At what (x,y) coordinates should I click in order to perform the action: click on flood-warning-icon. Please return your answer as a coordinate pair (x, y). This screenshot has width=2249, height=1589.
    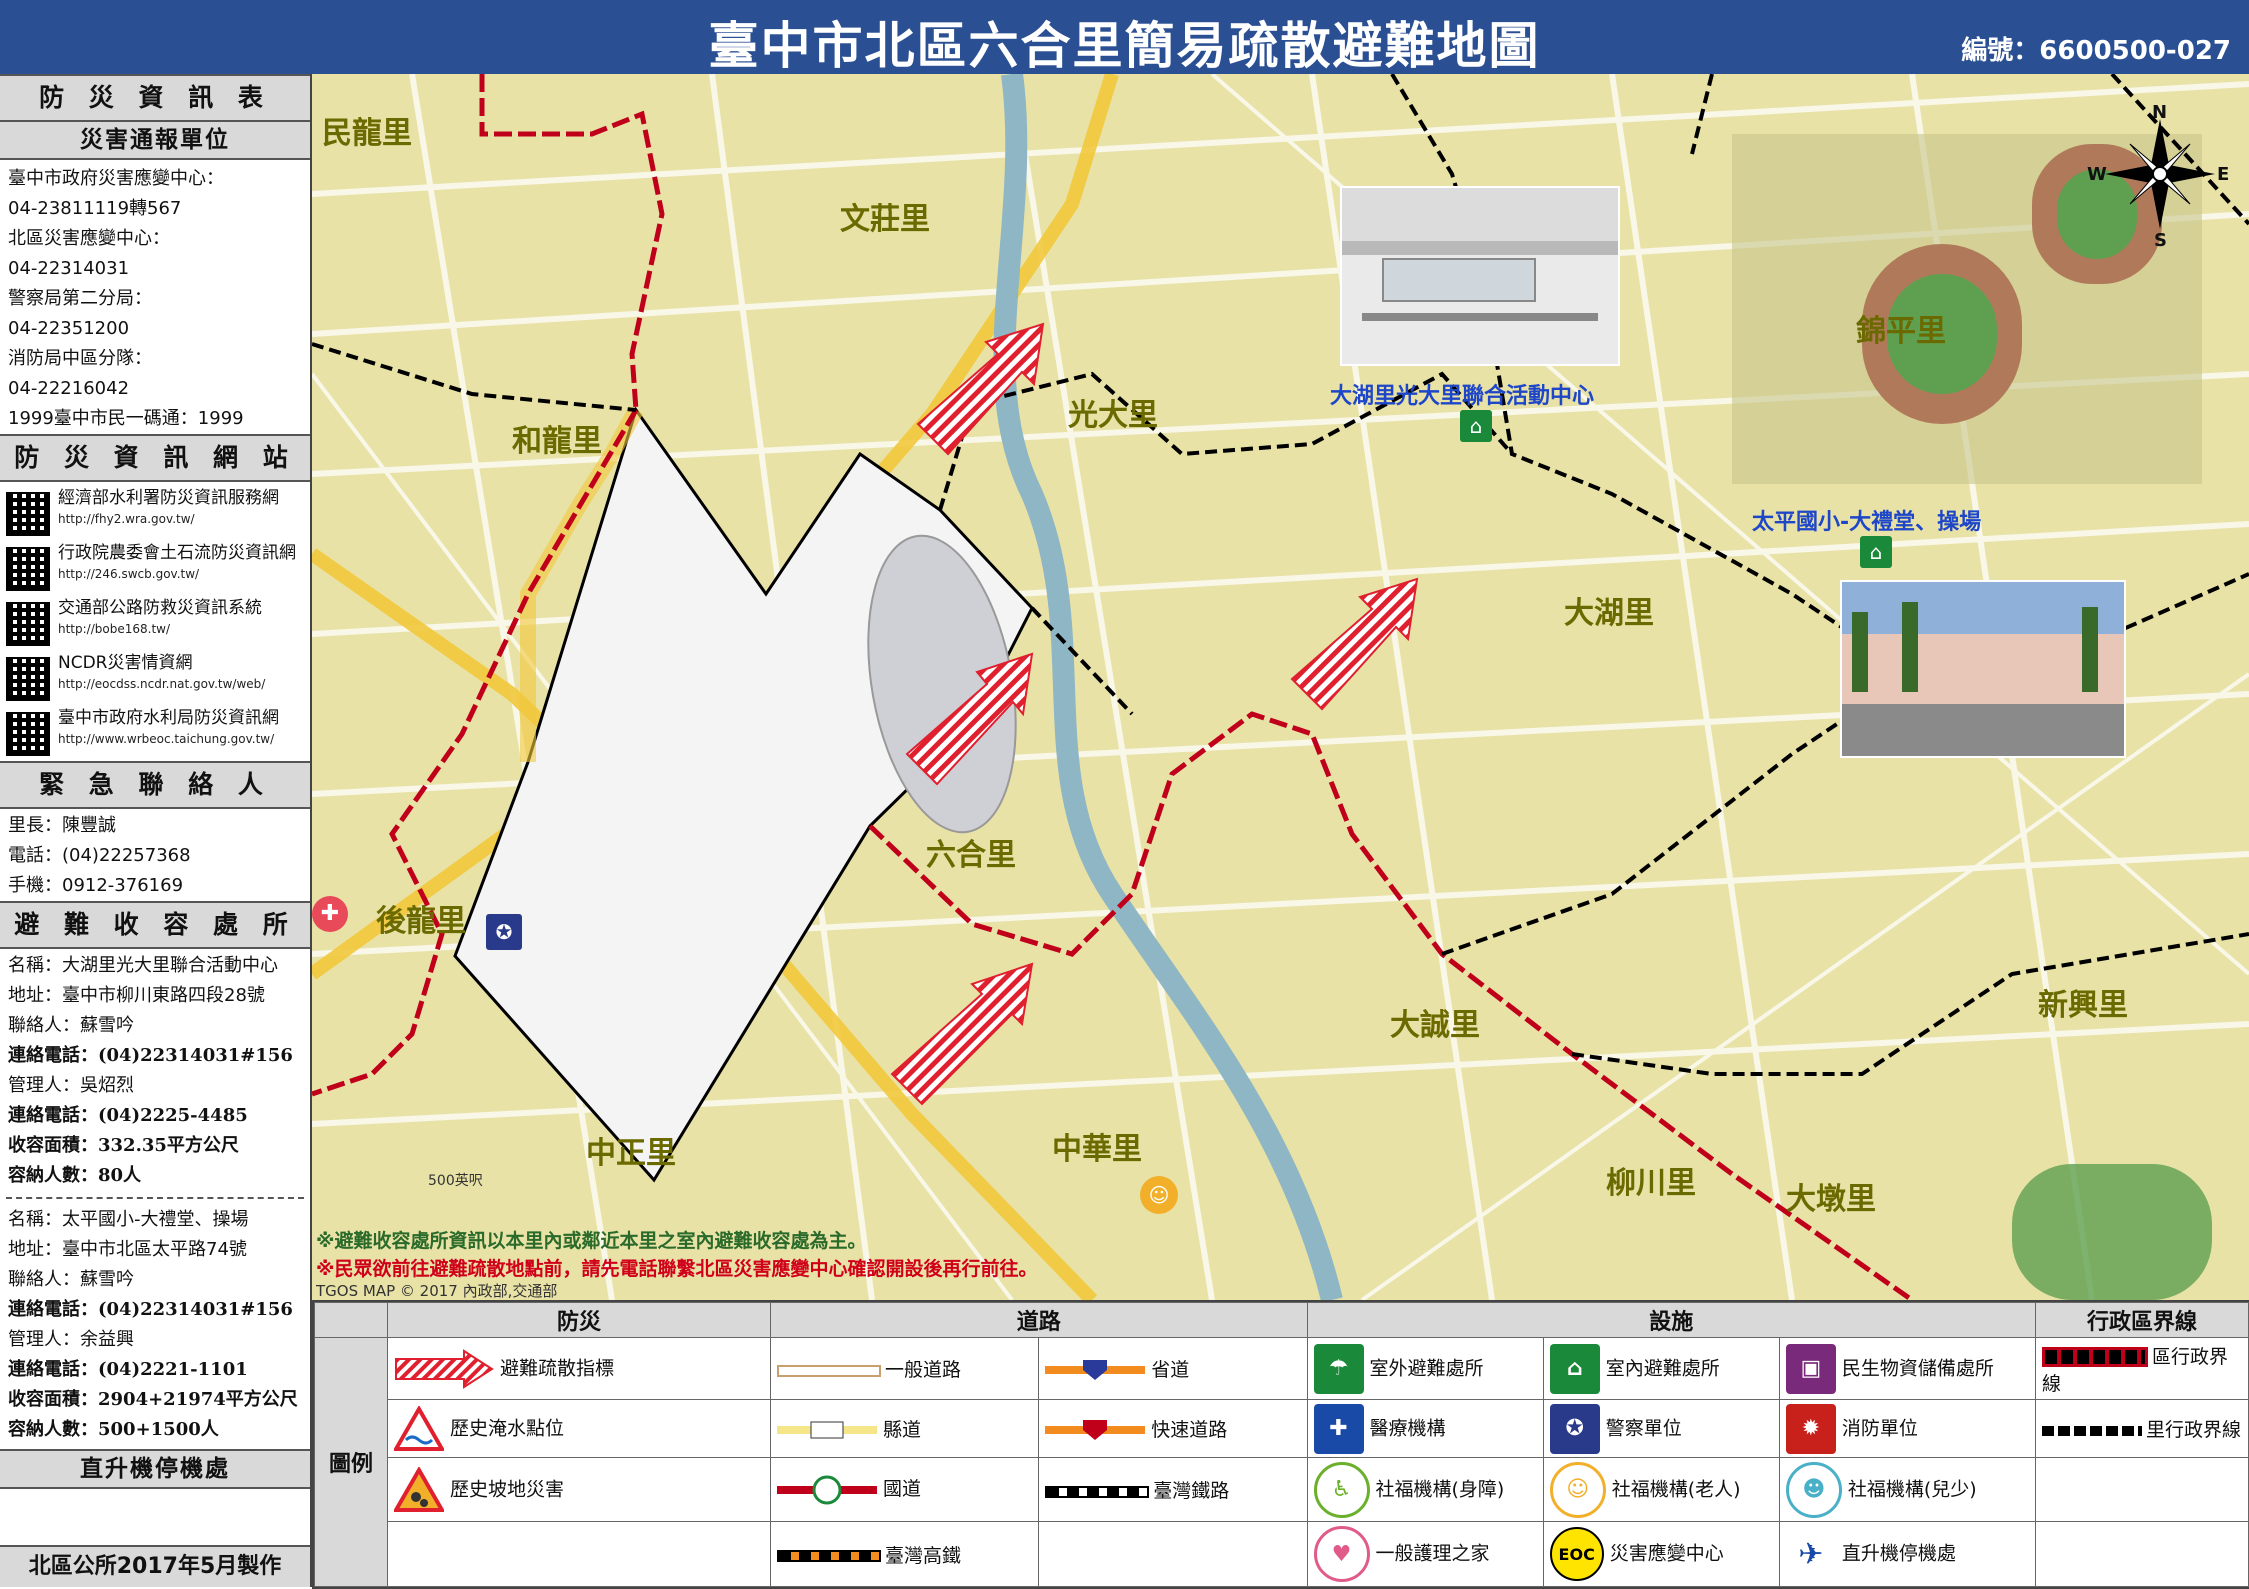
    Looking at the image, I should click on (419, 1428).